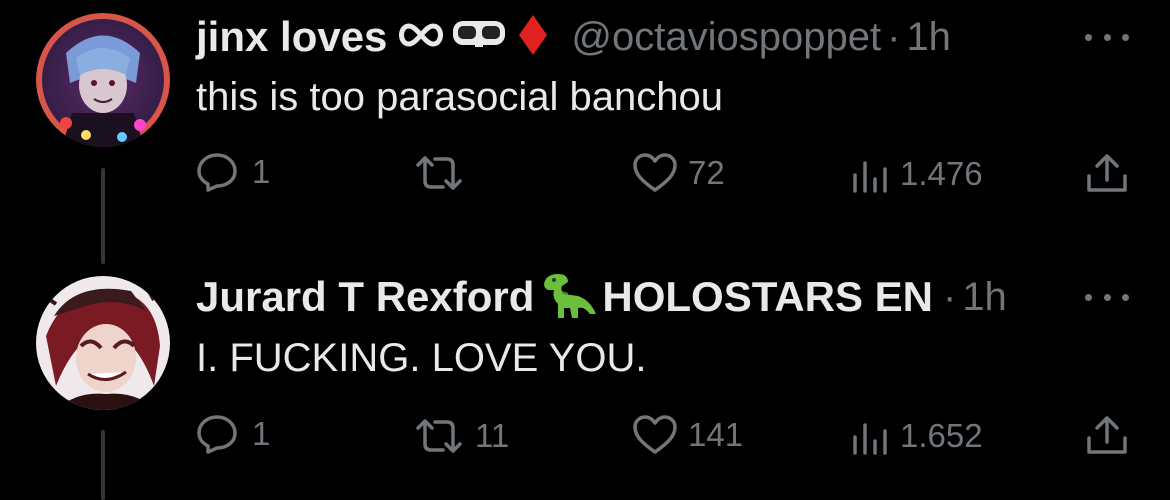  I want to click on display-name: jinx loves, so click(291, 37).